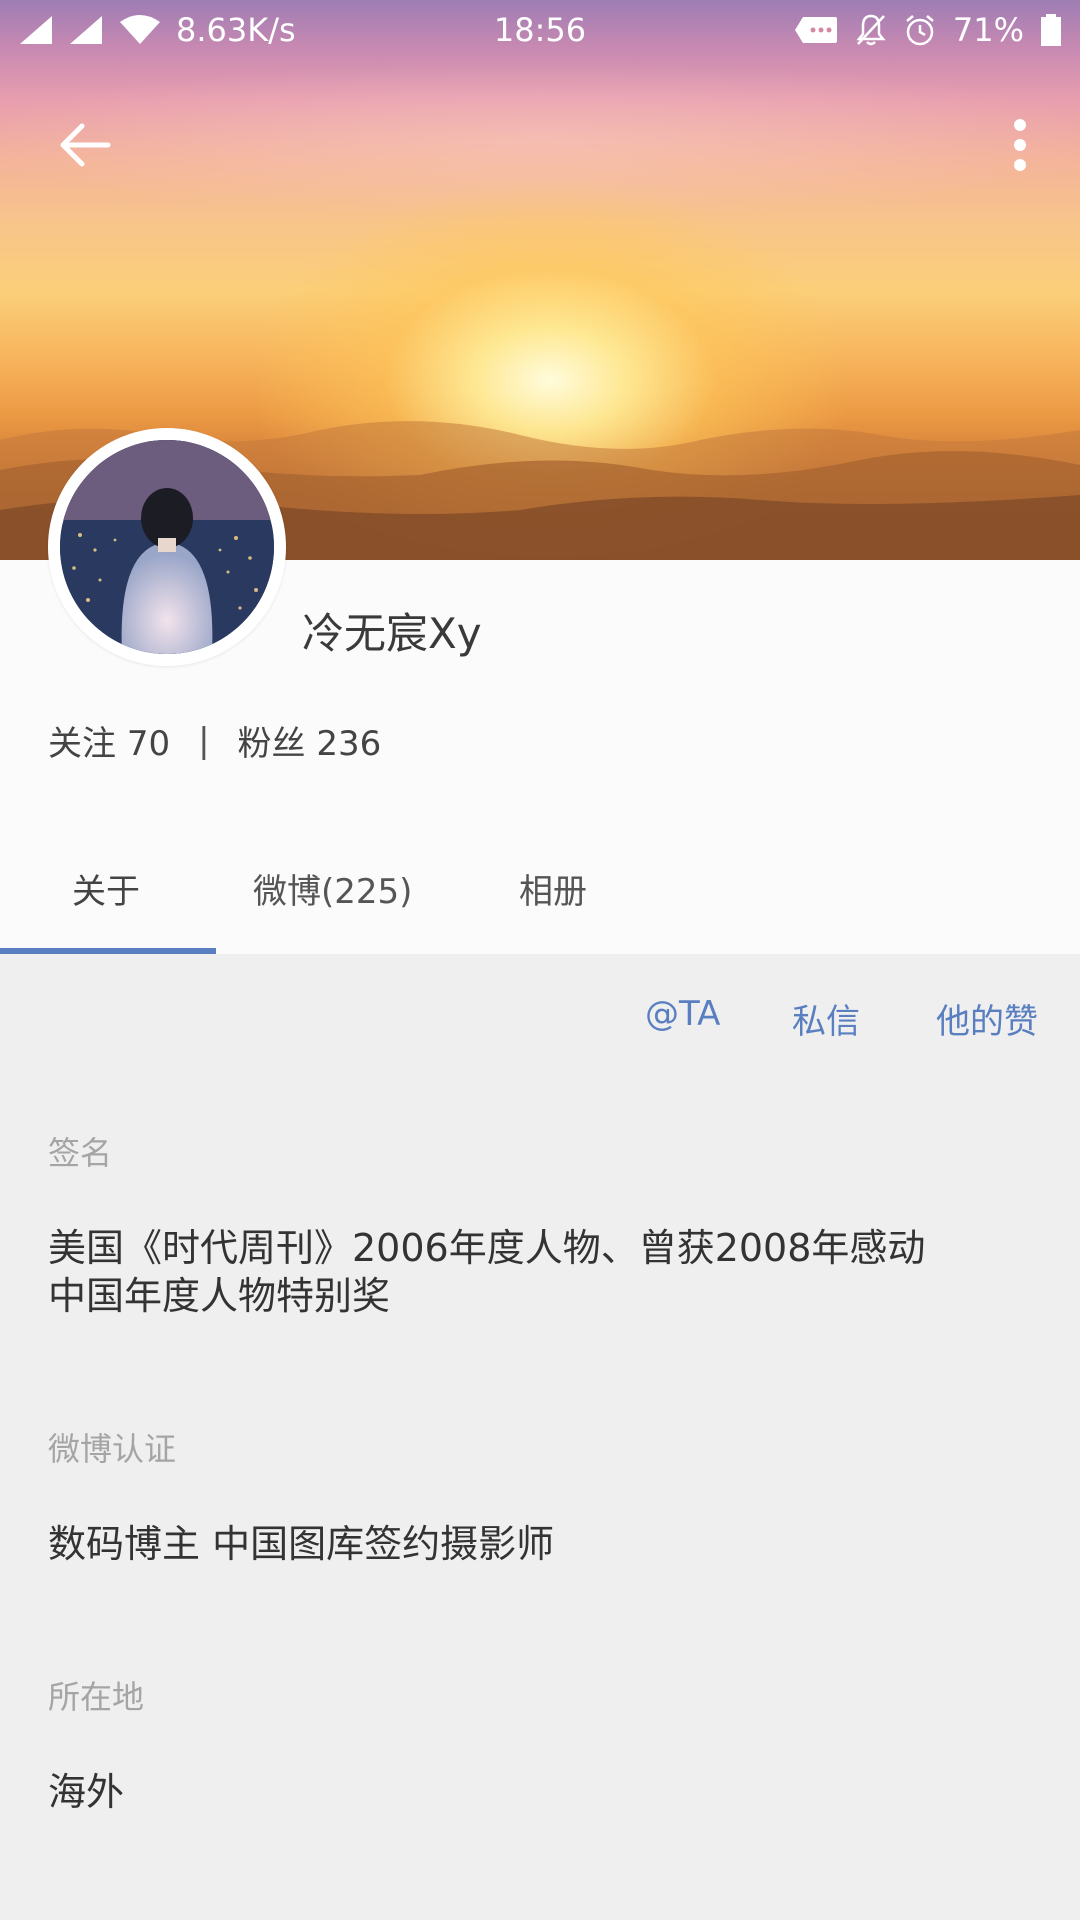 The width and height of the screenshot is (1080, 1920). I want to click on mute-icon, so click(871, 30).